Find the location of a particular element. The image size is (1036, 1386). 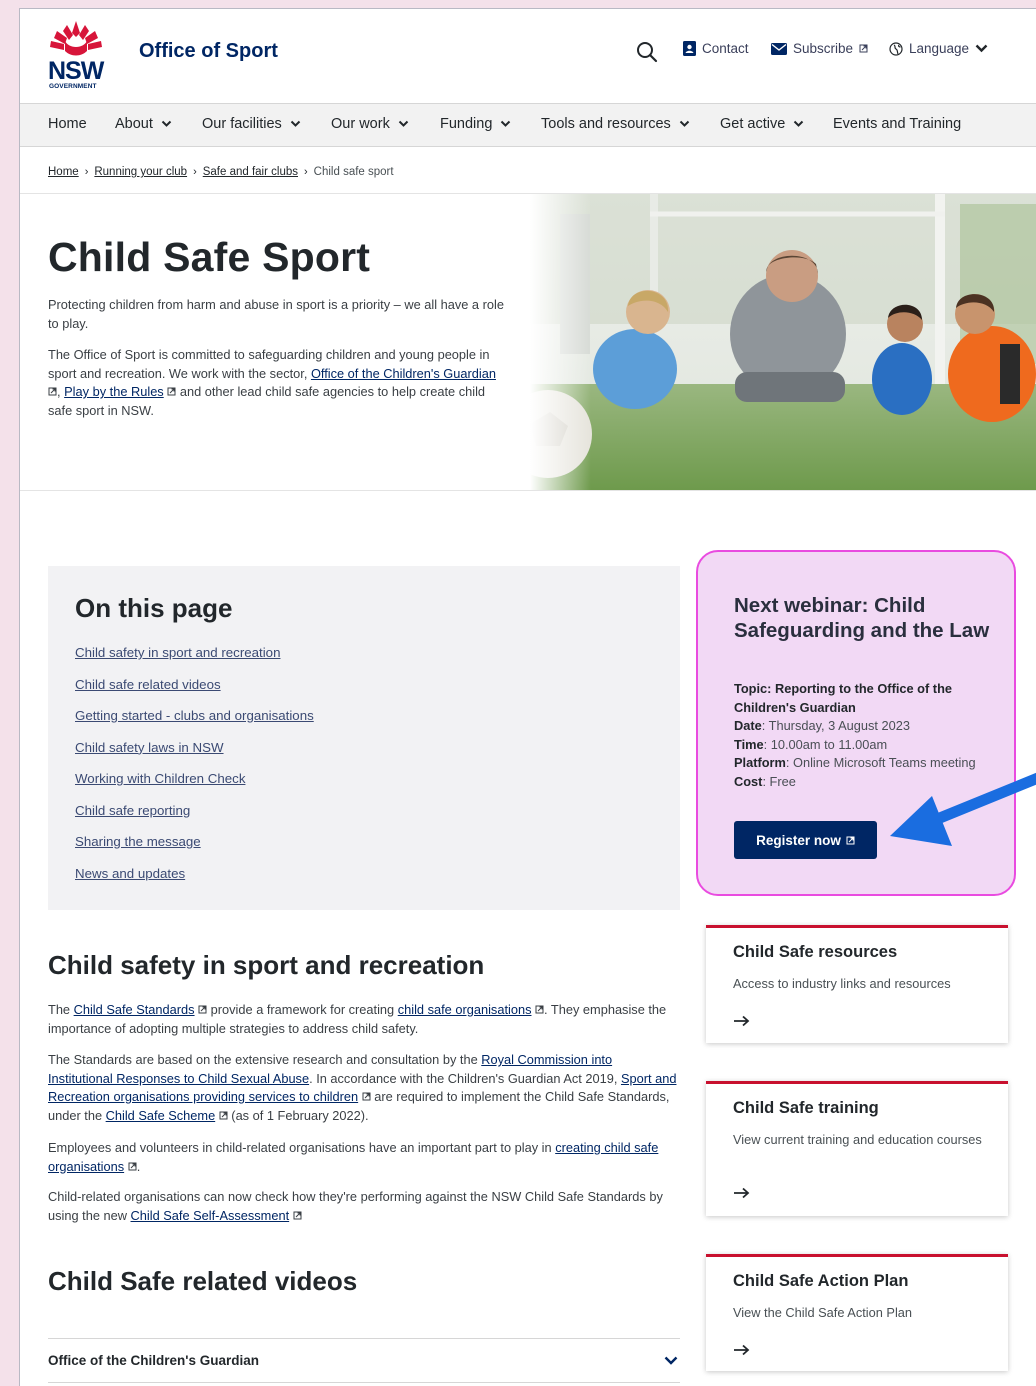

nav-item-funding: Funding is located at coordinates (475, 124).